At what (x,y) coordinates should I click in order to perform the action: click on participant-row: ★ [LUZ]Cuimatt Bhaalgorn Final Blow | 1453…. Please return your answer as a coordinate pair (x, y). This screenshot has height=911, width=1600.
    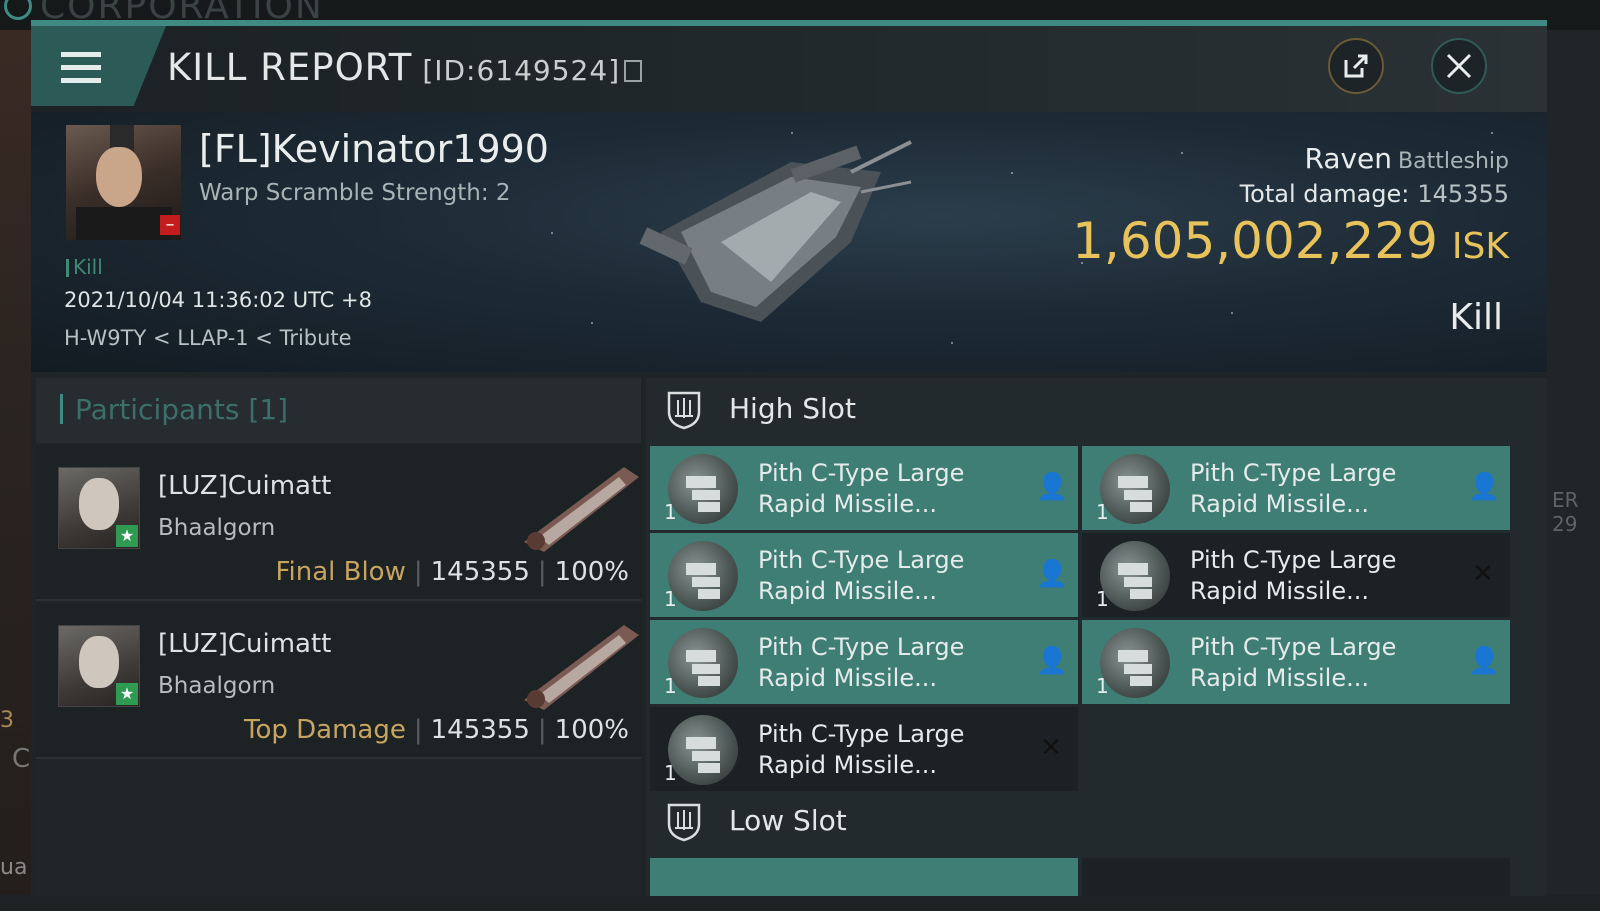
    Looking at the image, I should click on (338, 523).